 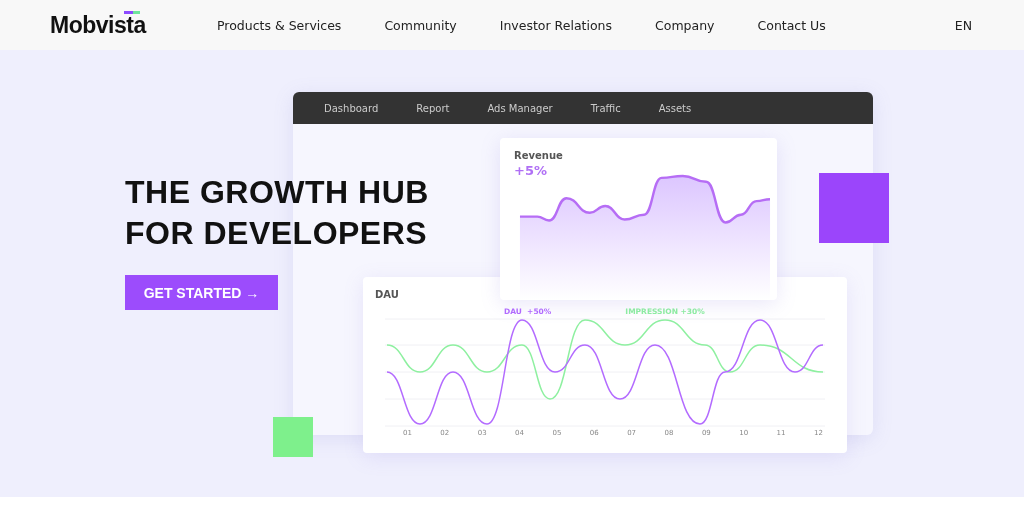 I want to click on nav-link: Products & Services, so click(x=279, y=25).